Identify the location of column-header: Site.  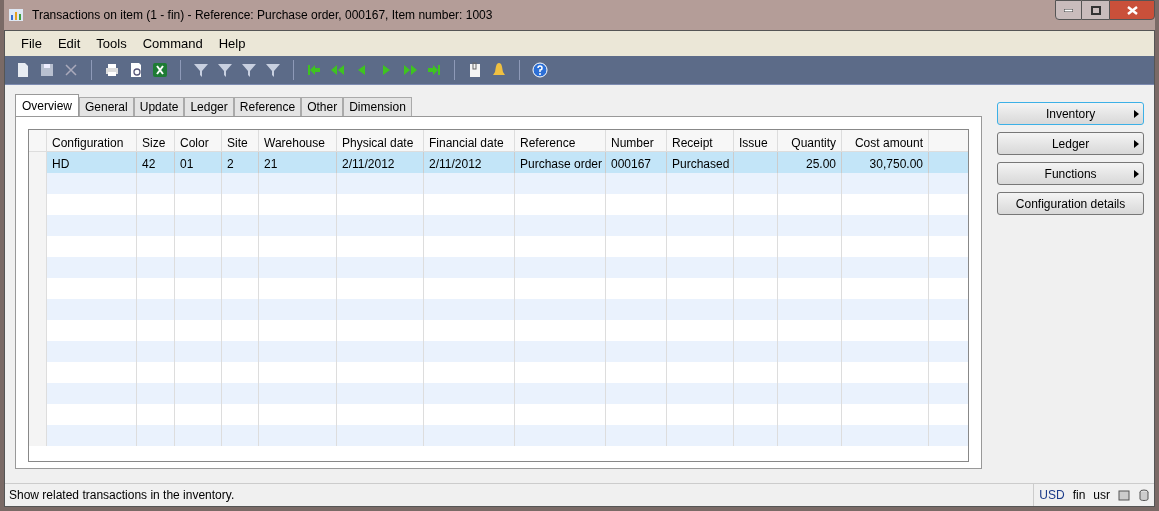
(240, 140).